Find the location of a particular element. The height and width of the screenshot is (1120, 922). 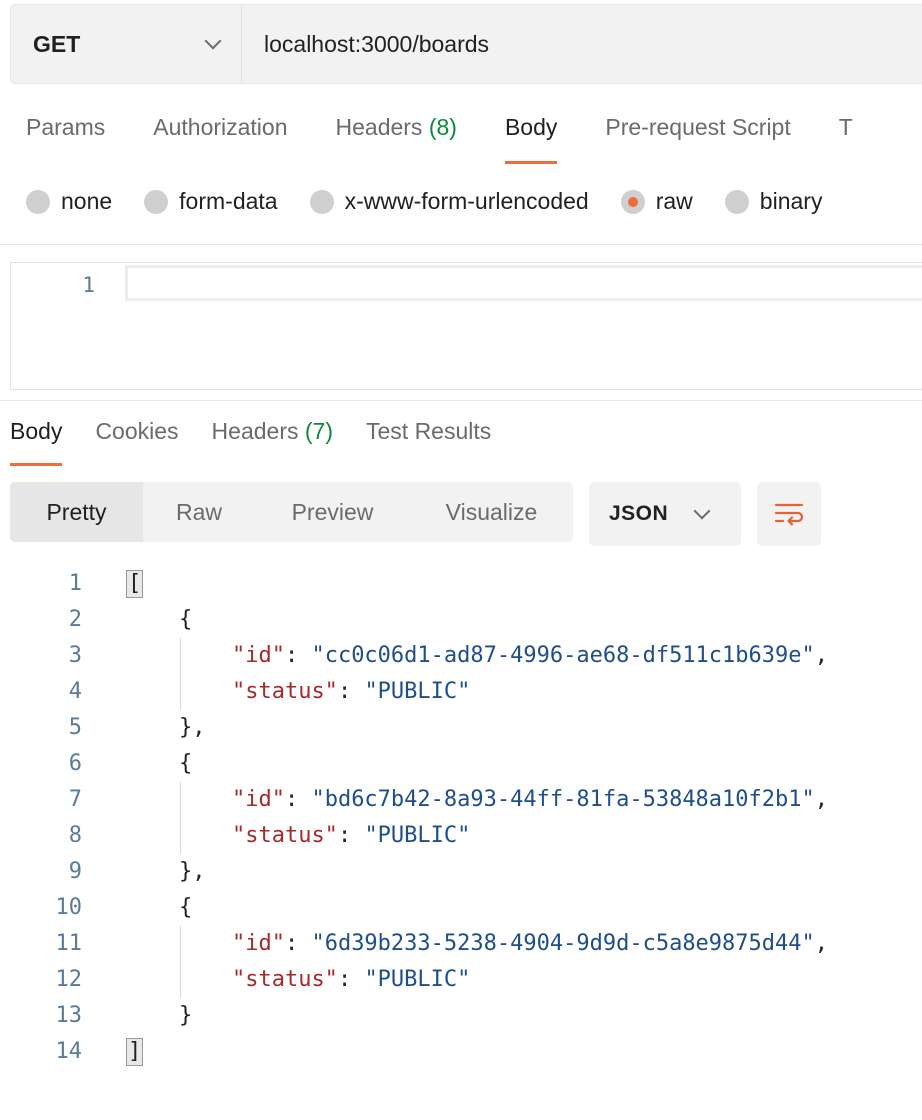

response-tab-test-results: Test Results is located at coordinates (428, 442).